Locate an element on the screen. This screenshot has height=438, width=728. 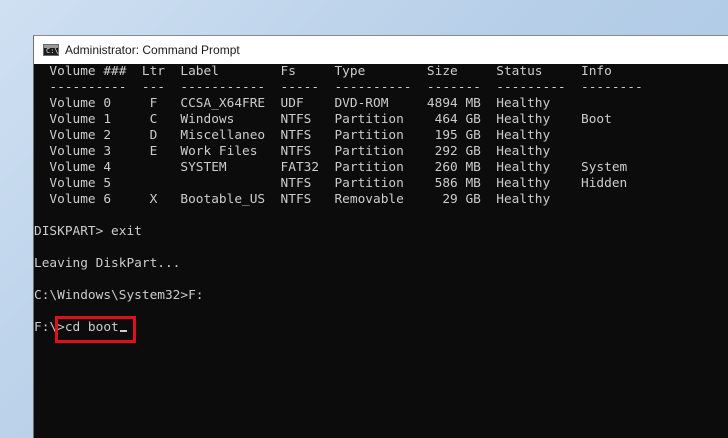
window-title: Administrator: Command Prompt is located at coordinates (152, 50).